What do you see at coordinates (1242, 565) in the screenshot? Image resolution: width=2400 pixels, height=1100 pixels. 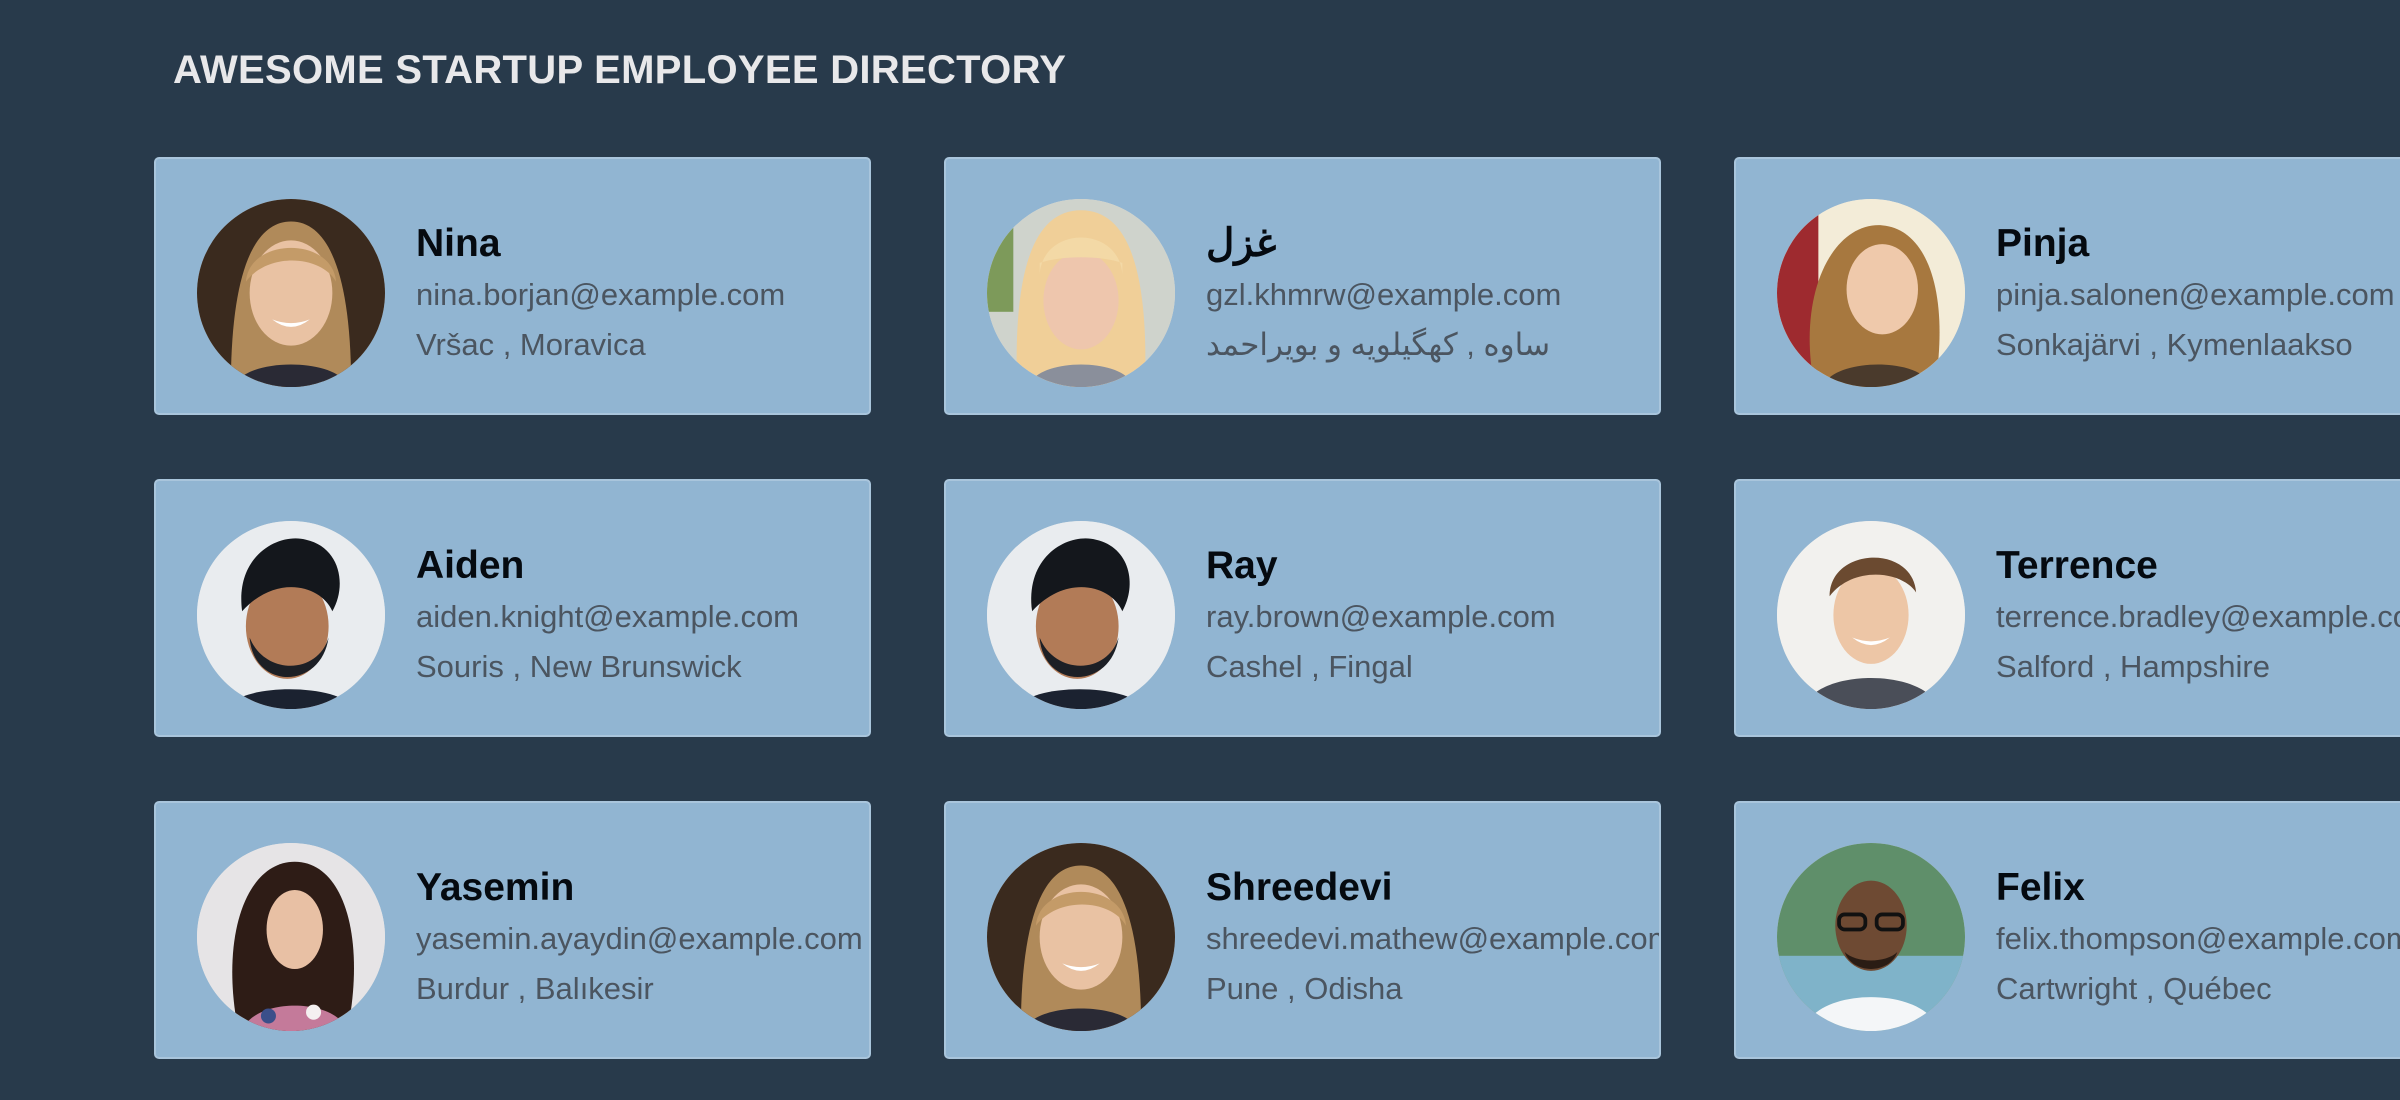 I see `employee-name: Ray` at bounding box center [1242, 565].